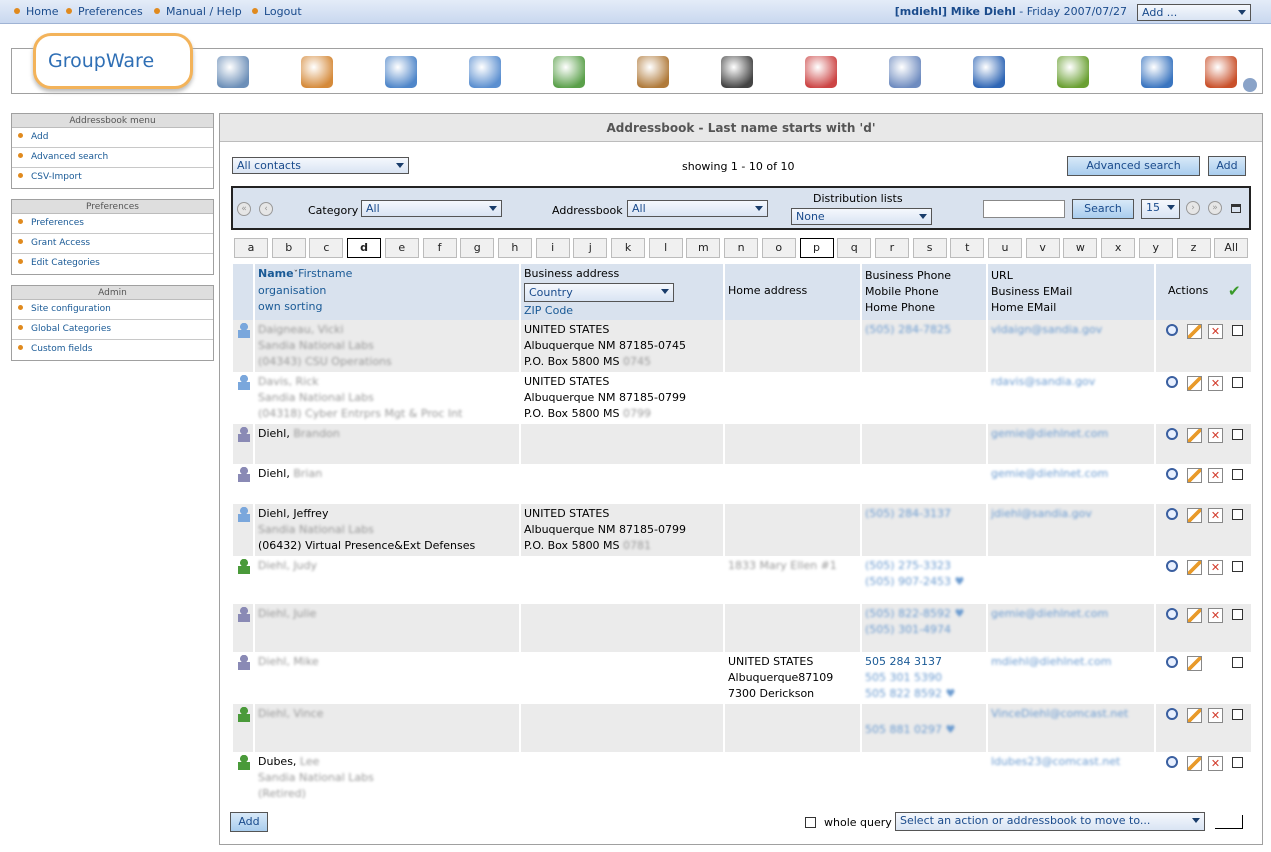  I want to click on letter-q: q, so click(854, 248).